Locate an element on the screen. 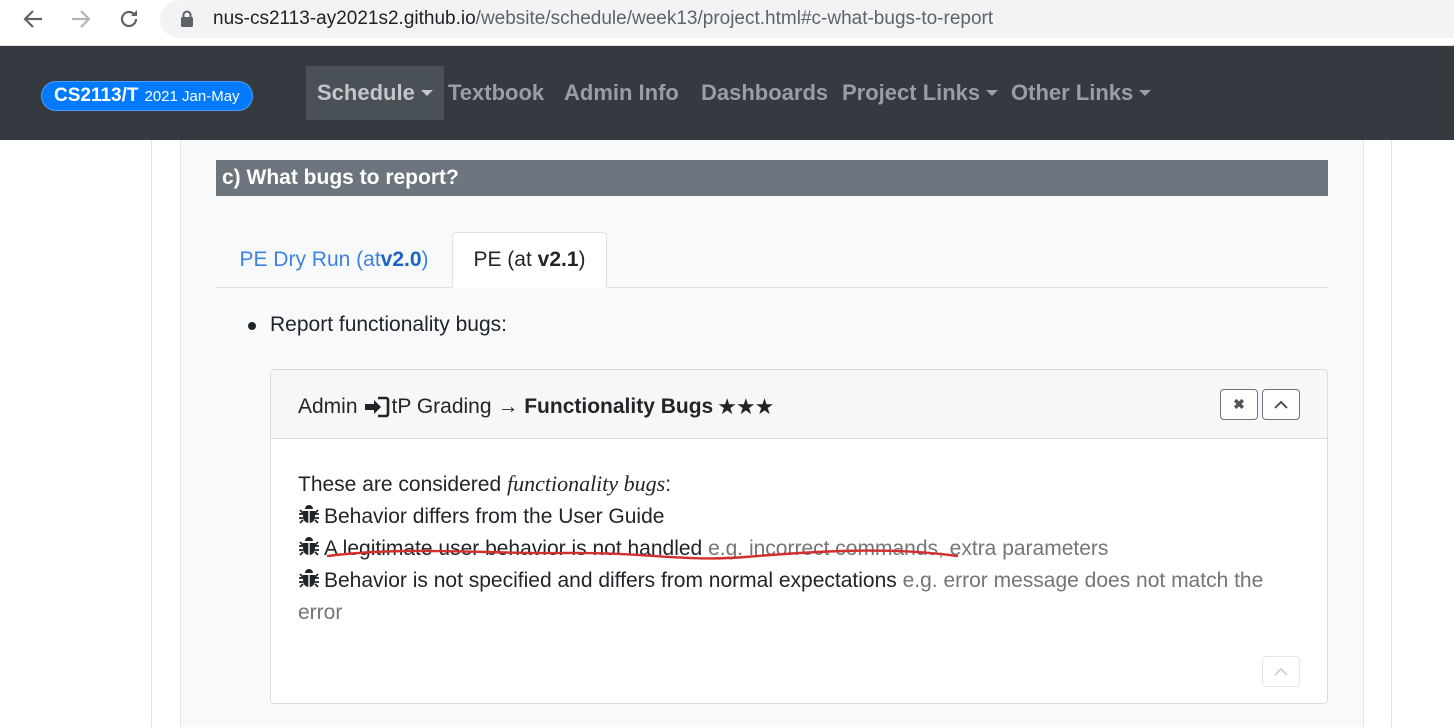 This screenshot has height=727, width=1454. list-item: Behavior differs from the User Guide is located at coordinates (803, 517).